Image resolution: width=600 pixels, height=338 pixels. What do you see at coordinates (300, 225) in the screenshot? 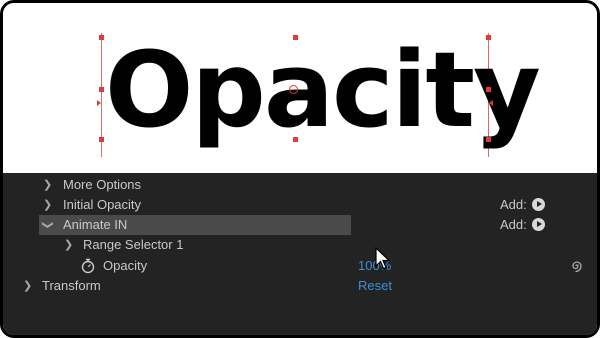
I see `property-row-animate-in: ❯ Animate IN Add:` at bounding box center [300, 225].